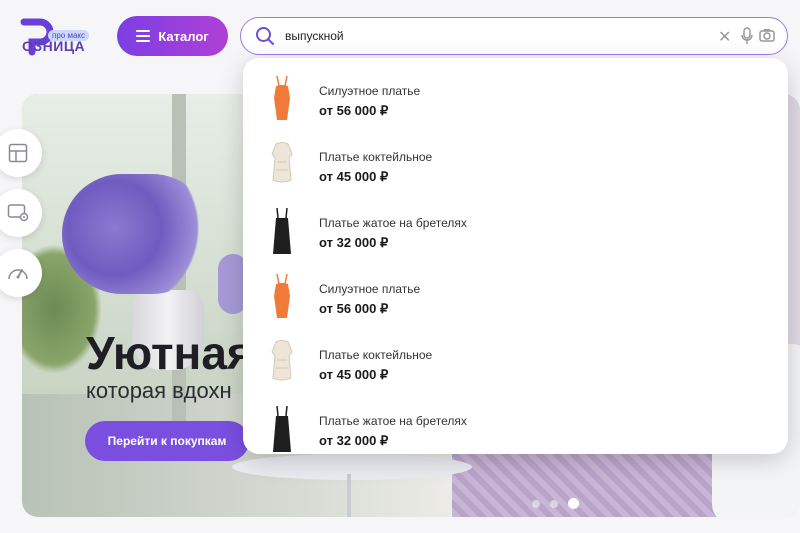 The width and height of the screenshot is (800, 533). I want to click on carousel-dot-active, so click(573, 503).